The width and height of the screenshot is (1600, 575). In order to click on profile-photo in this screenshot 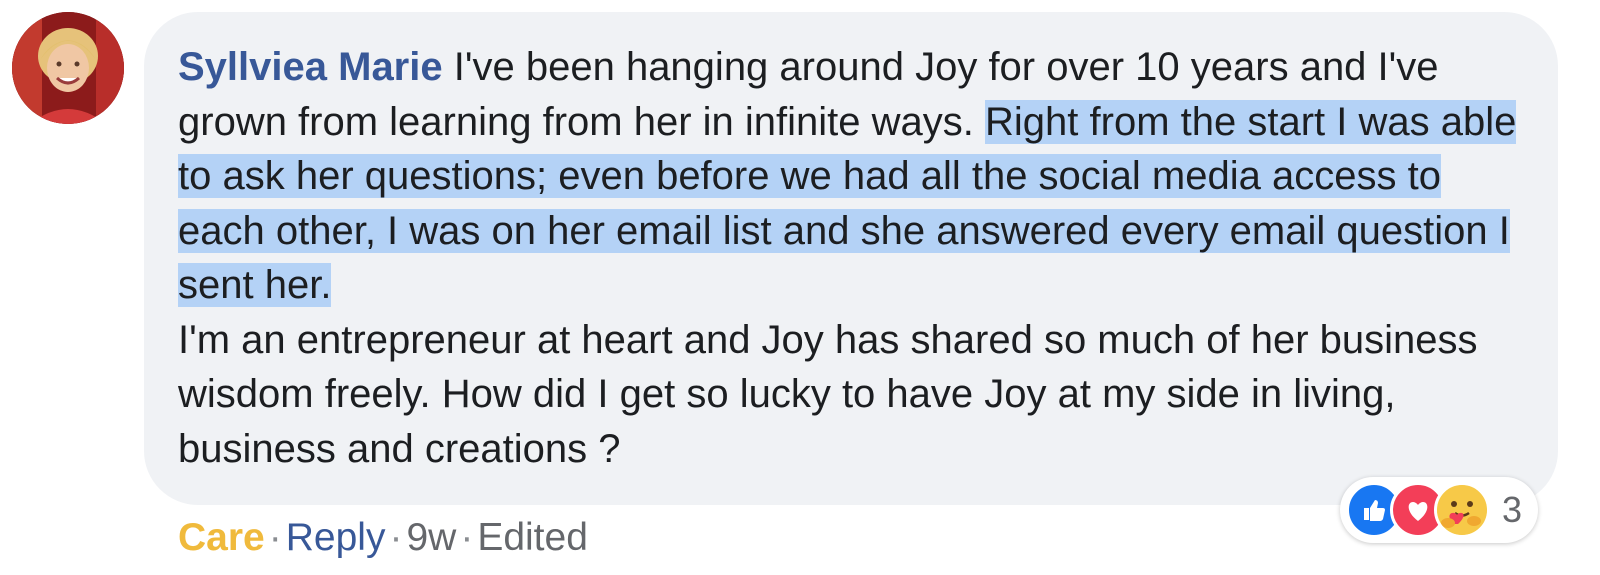, I will do `click(68, 68)`.